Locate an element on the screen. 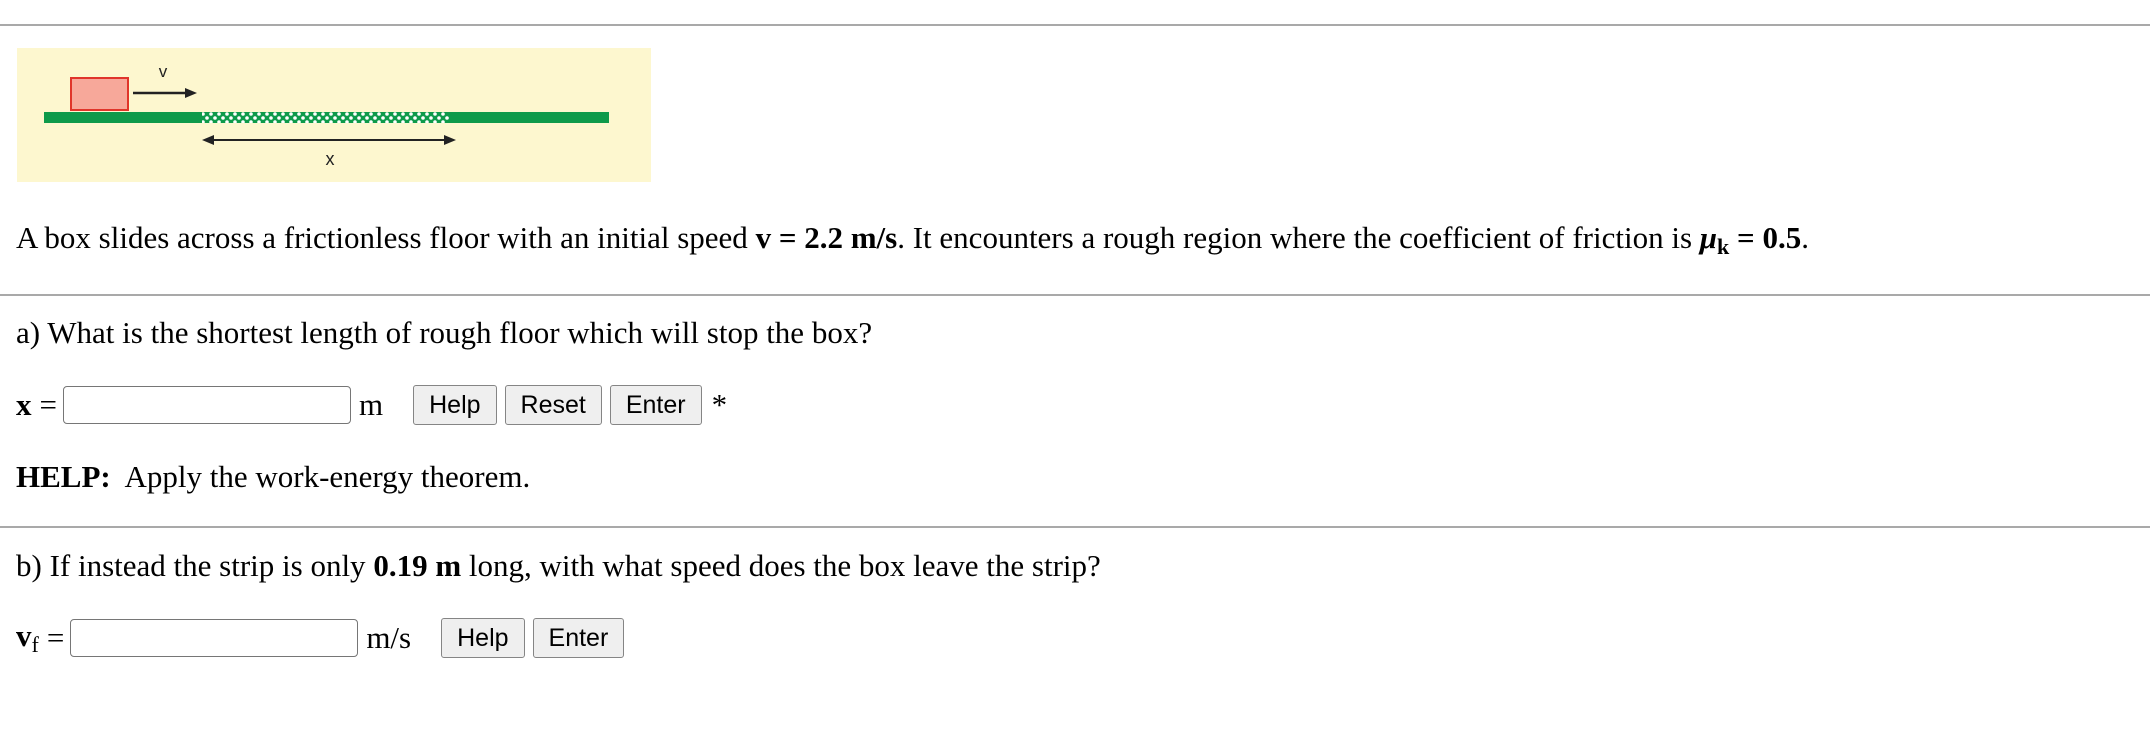 Image resolution: width=2150 pixels, height=732 pixels. strip-length-value: 0.19 m is located at coordinates (417, 565).